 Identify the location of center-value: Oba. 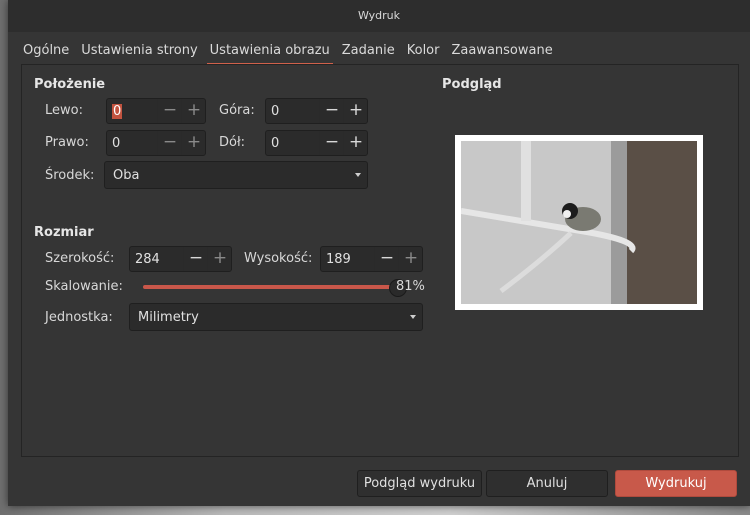
(126, 175).